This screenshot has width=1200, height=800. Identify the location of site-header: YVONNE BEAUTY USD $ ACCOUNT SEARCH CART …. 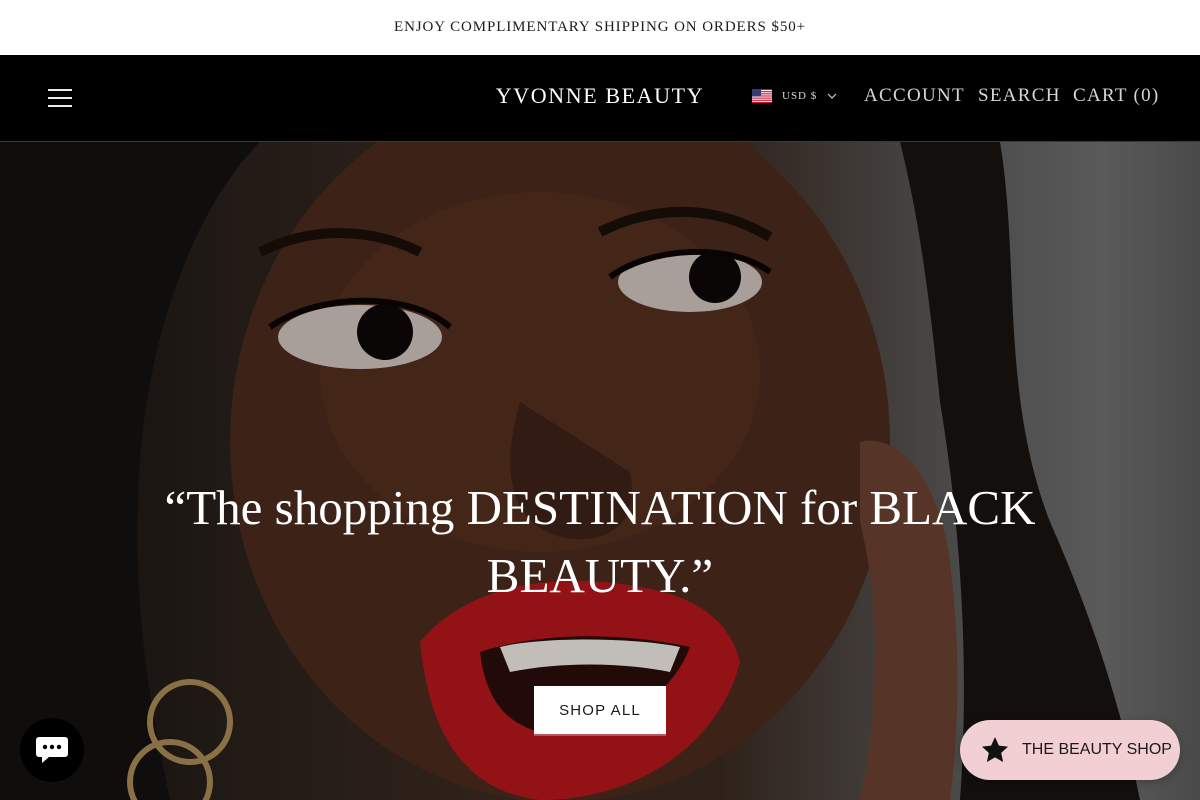
(600, 98).